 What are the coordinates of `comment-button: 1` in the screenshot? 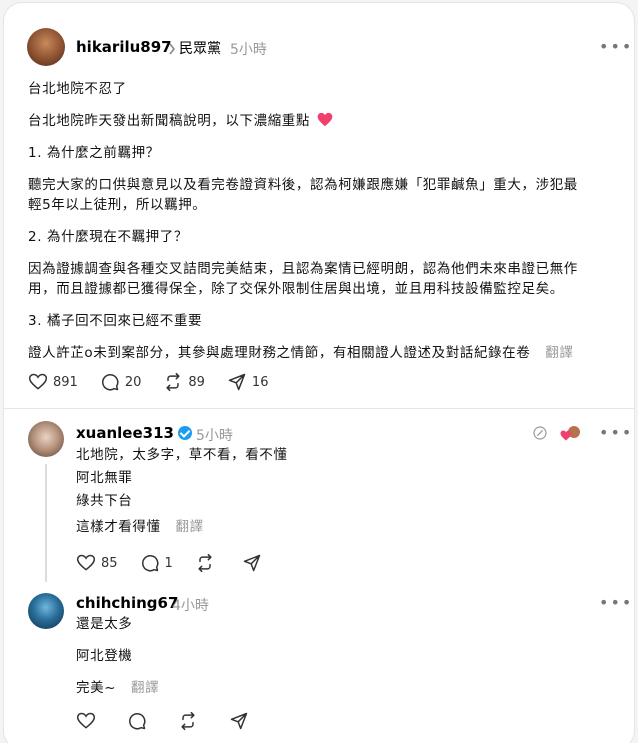 It's located at (156, 563).